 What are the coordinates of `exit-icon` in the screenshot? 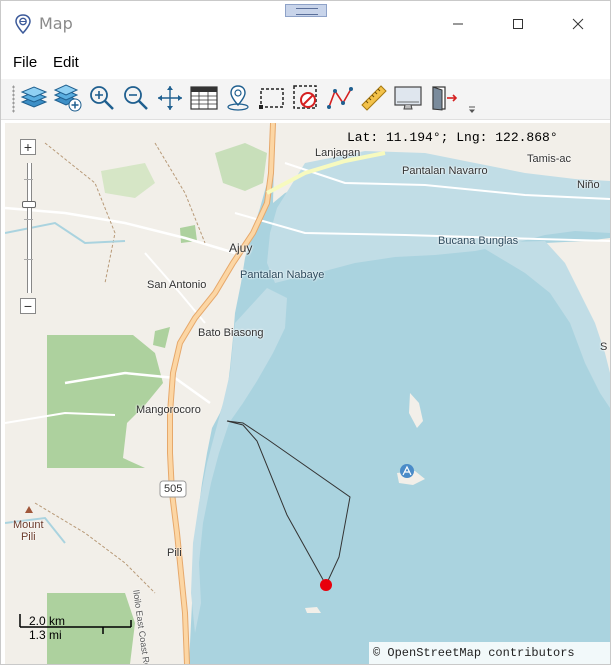 It's located at (445, 98).